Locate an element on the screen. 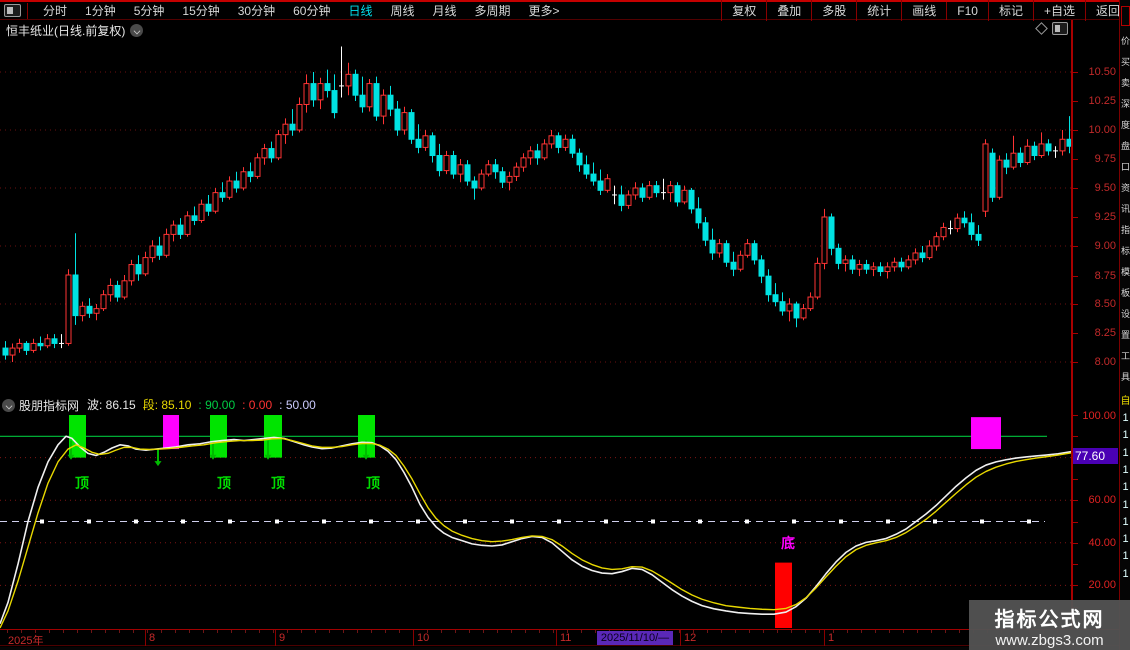 Image resolution: width=1130 pixels, height=650 pixels. price-axis-label: 10.00 is located at coordinates (1102, 130).